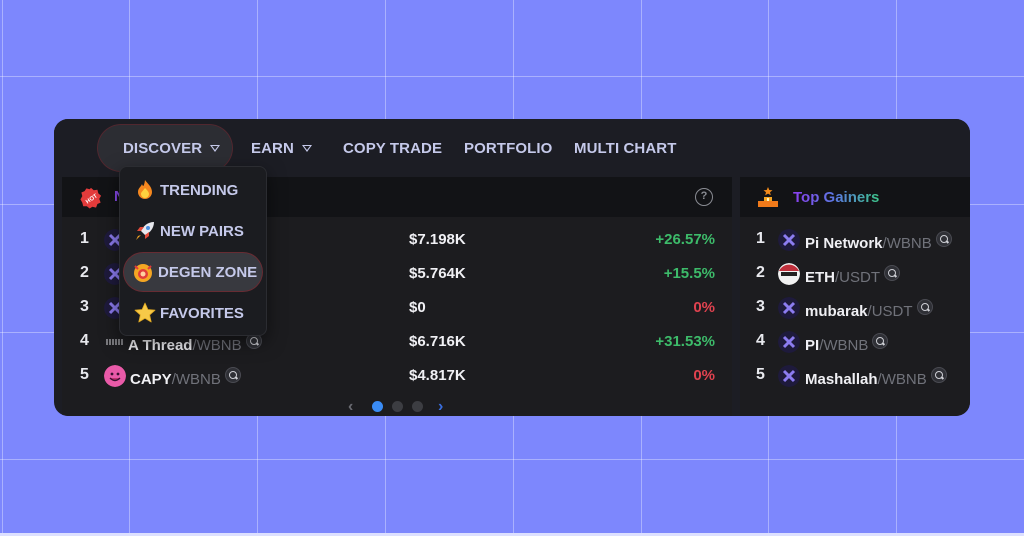 Image resolution: width=1024 pixels, height=536 pixels. I want to click on menu-item-label: TRENDING, so click(199, 190).